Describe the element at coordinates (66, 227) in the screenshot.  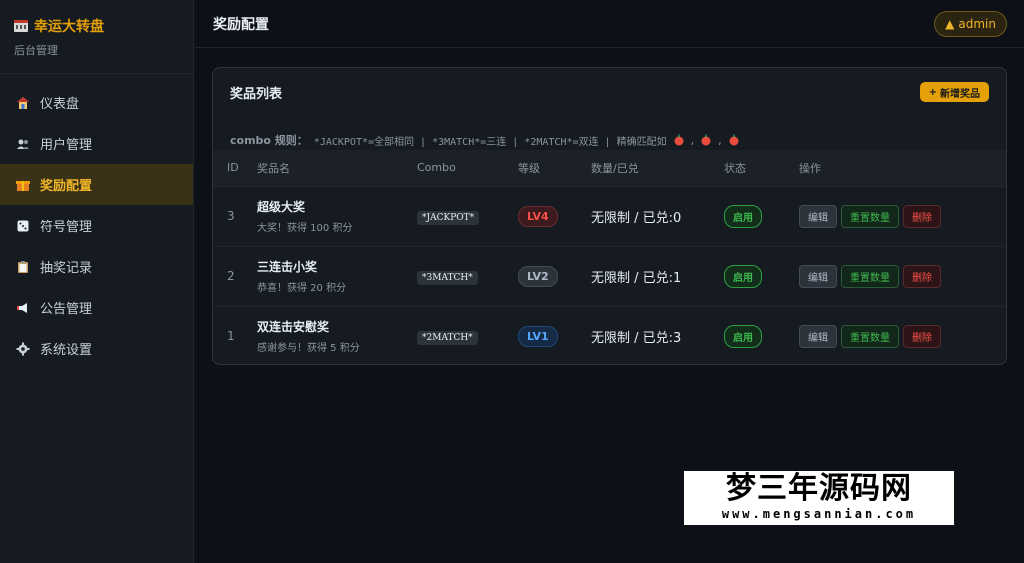
I see `sidebar-item-label: 符号管理` at that location.